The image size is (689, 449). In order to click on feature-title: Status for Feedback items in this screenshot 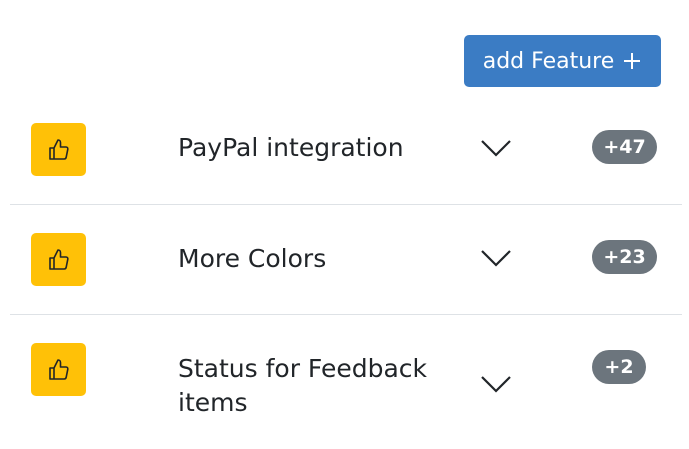, I will do `click(302, 385)`.